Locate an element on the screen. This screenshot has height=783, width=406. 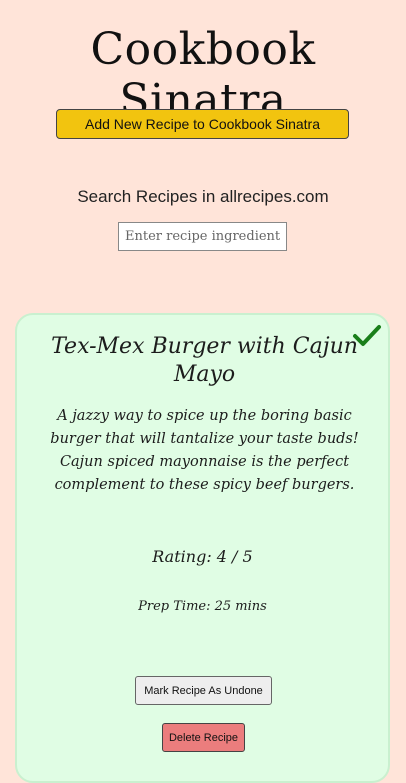
recipe-prep-time: Prep Time: 25 mins is located at coordinates (202, 606).